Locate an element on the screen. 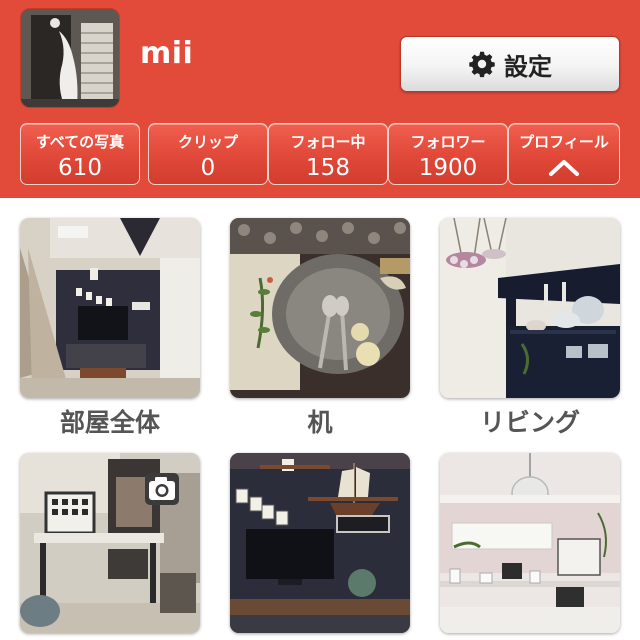  stat-value: 158 is located at coordinates (328, 168).